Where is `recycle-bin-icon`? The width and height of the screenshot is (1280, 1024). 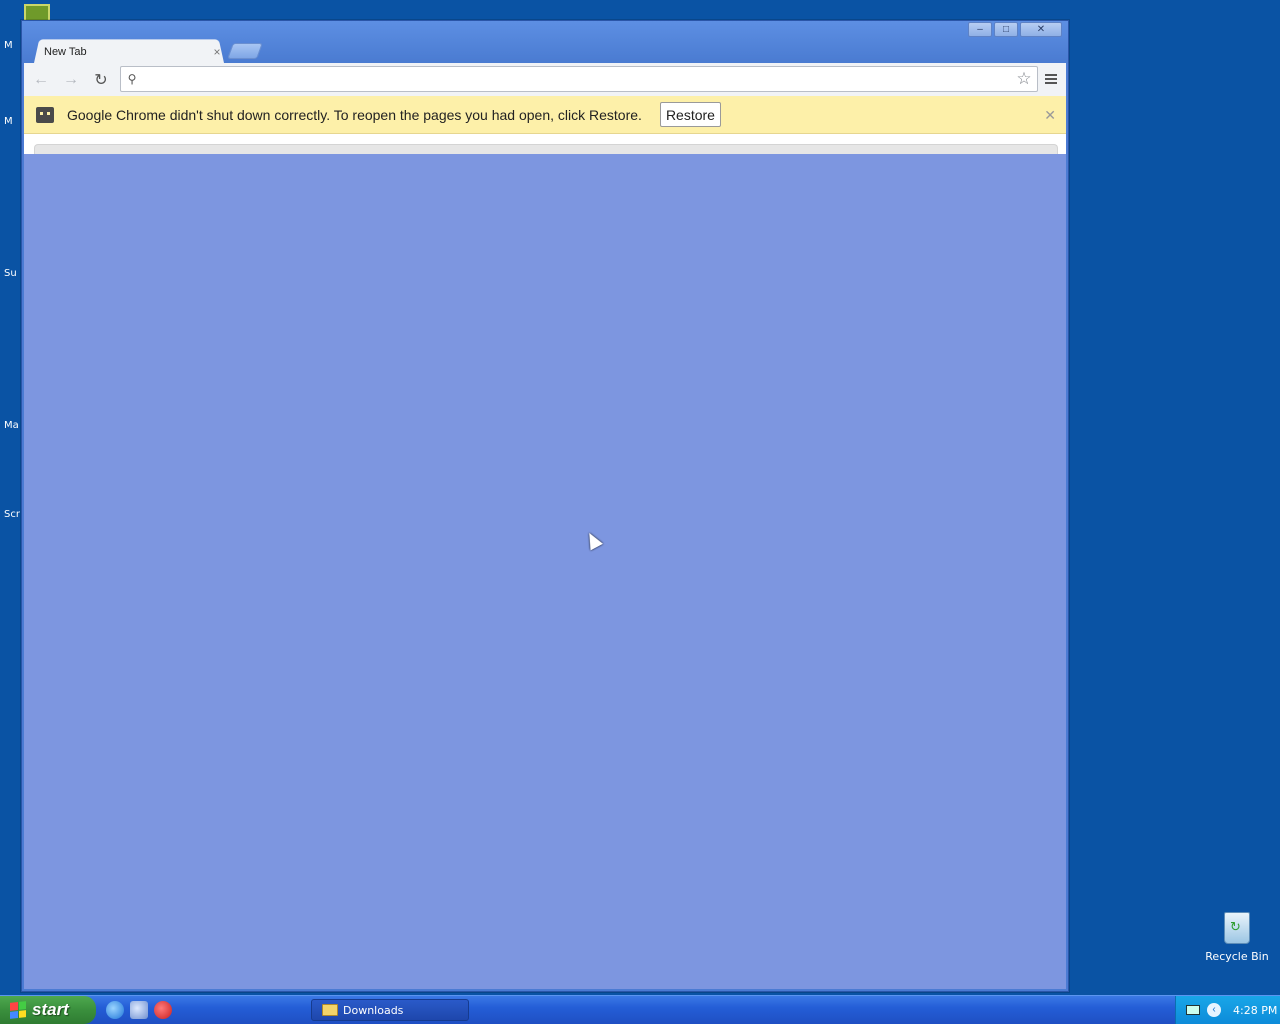 recycle-bin-icon is located at coordinates (1237, 928).